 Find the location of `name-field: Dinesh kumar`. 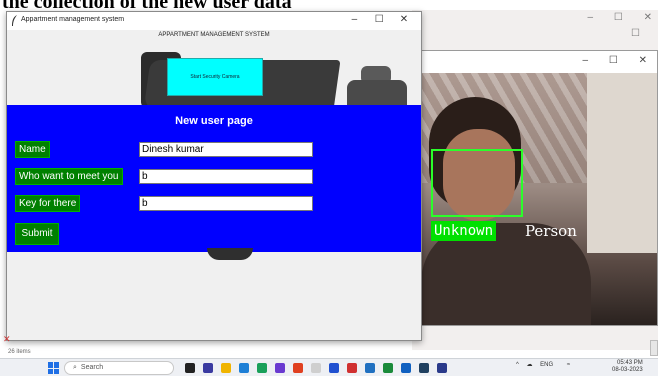

name-field: Dinesh kumar is located at coordinates (226, 149).